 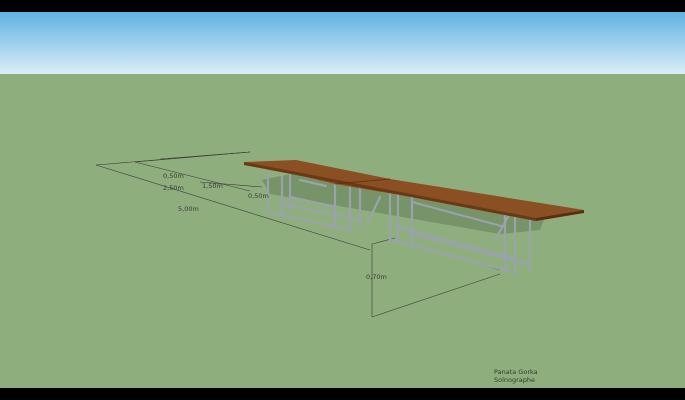 I want to click on dim-label-5-00m: 5,00m, so click(x=188, y=209).